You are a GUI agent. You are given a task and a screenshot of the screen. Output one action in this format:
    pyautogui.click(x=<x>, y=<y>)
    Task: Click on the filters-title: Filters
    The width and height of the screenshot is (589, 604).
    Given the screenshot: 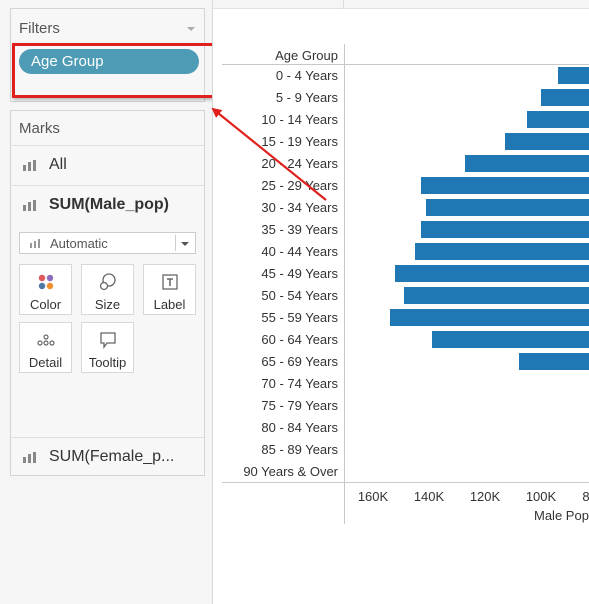 What is the action you would take?
    pyautogui.click(x=39, y=28)
    